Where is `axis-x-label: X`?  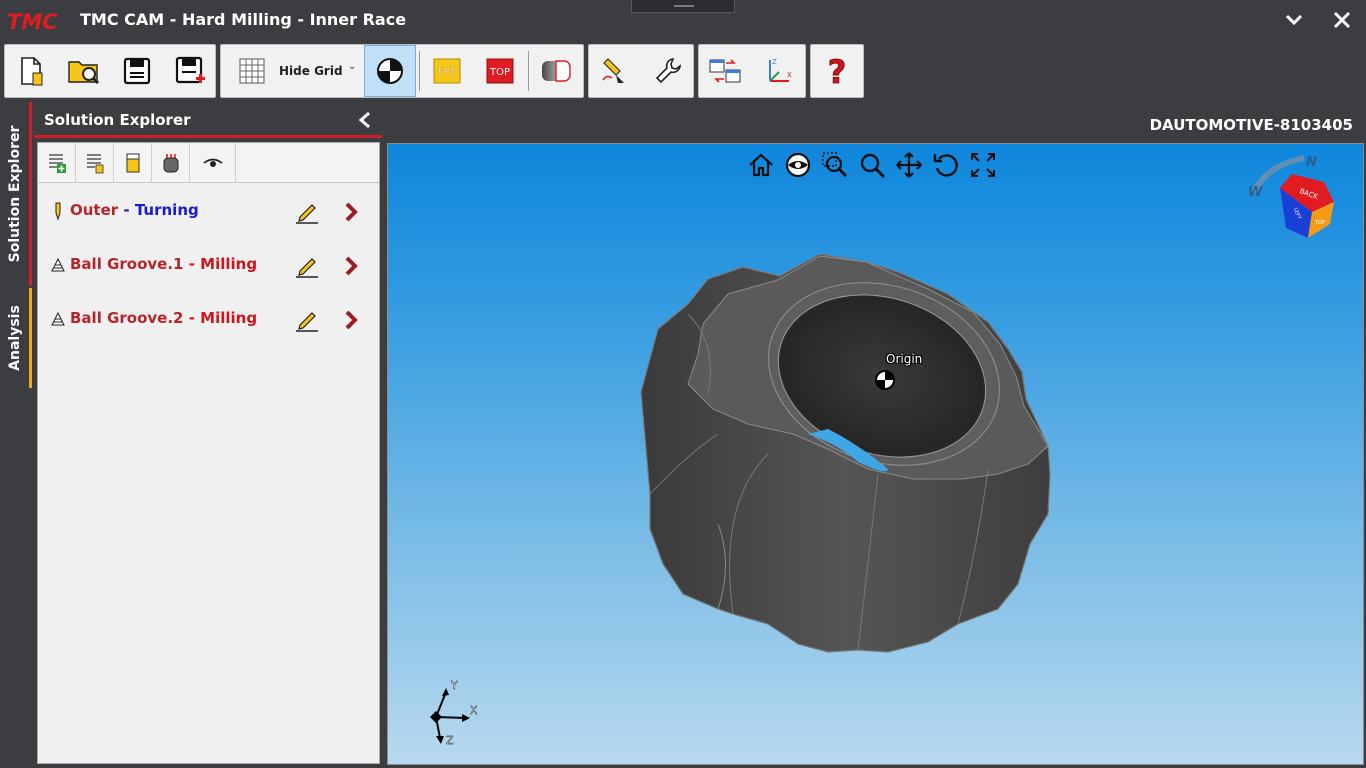
axis-x-label: X is located at coordinates (474, 710).